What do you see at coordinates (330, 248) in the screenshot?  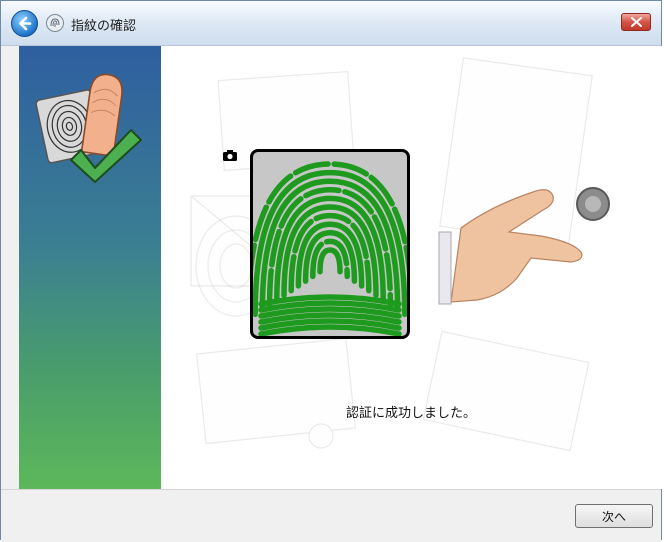 I see `fingerprint-scan-image` at bounding box center [330, 248].